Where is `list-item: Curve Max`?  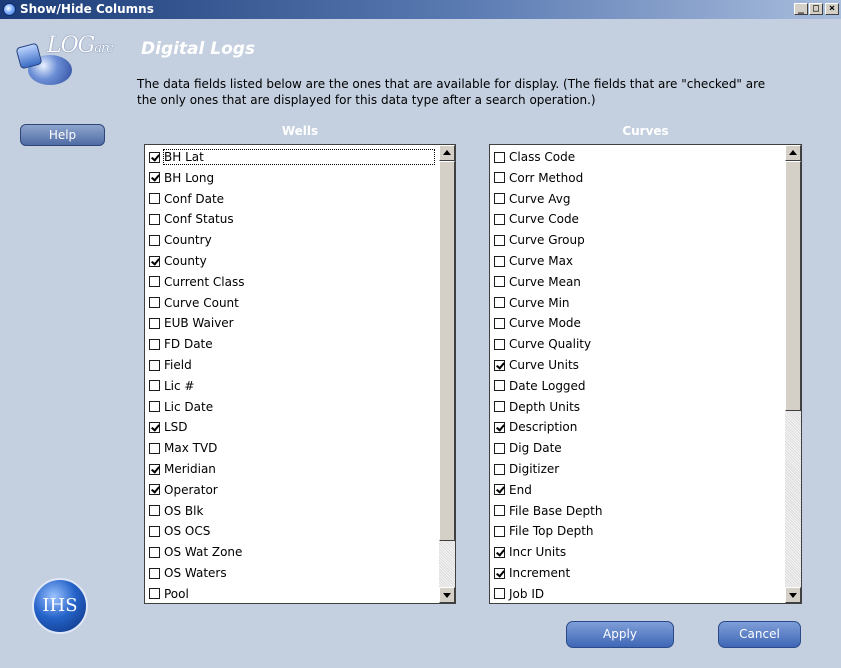
list-item: Curve Max is located at coordinates (533, 261).